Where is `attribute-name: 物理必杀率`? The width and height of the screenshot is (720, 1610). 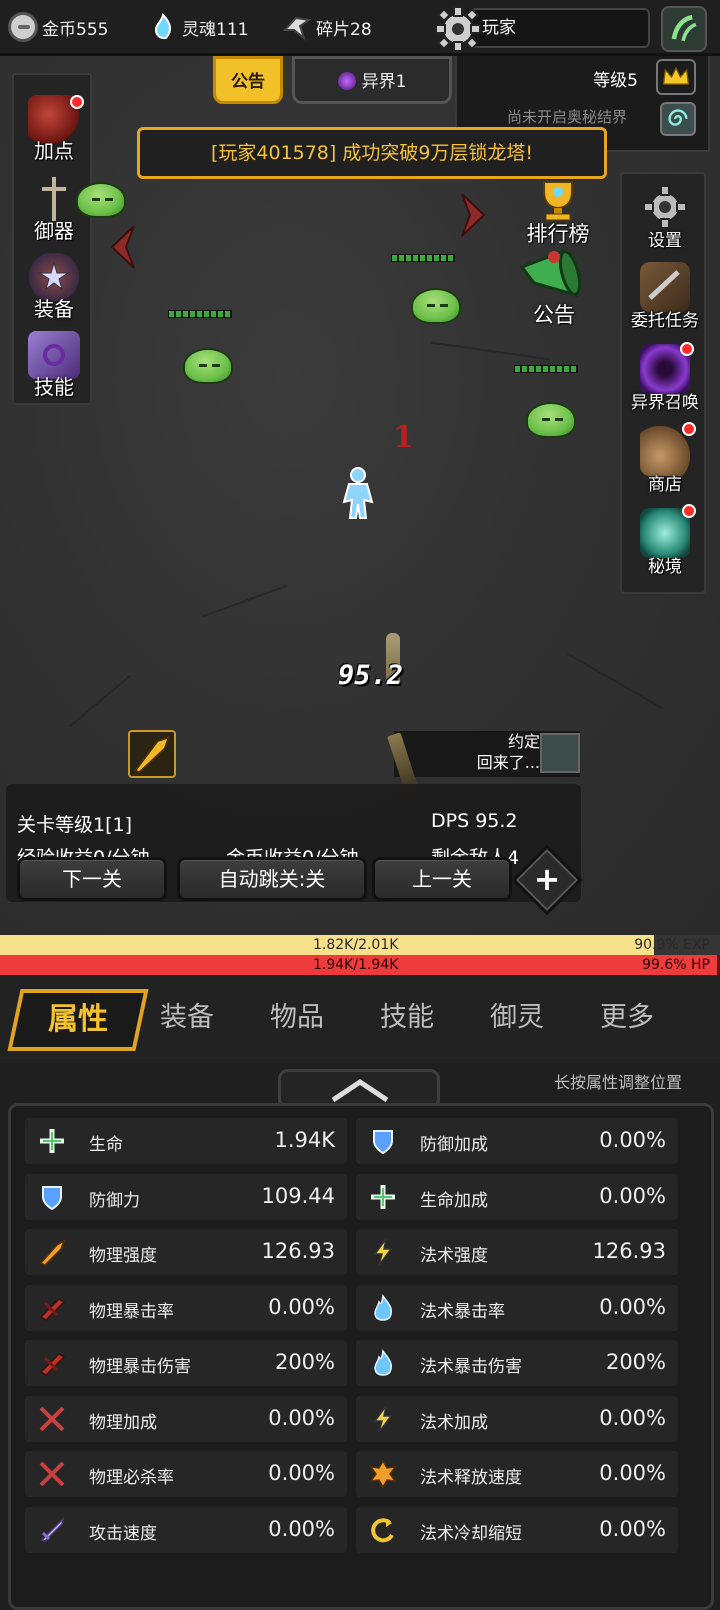
attribute-name: 物理必杀率 is located at coordinates (131, 1478).